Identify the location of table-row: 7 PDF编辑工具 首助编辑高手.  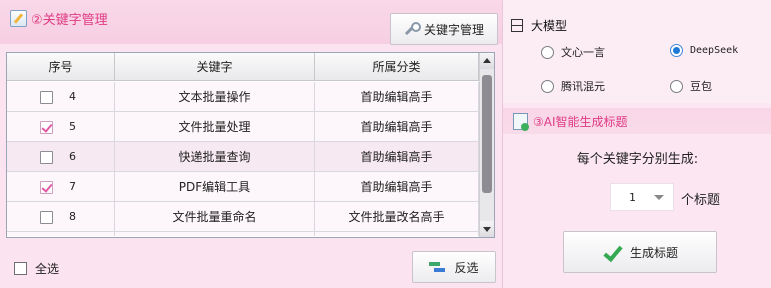
(243, 187).